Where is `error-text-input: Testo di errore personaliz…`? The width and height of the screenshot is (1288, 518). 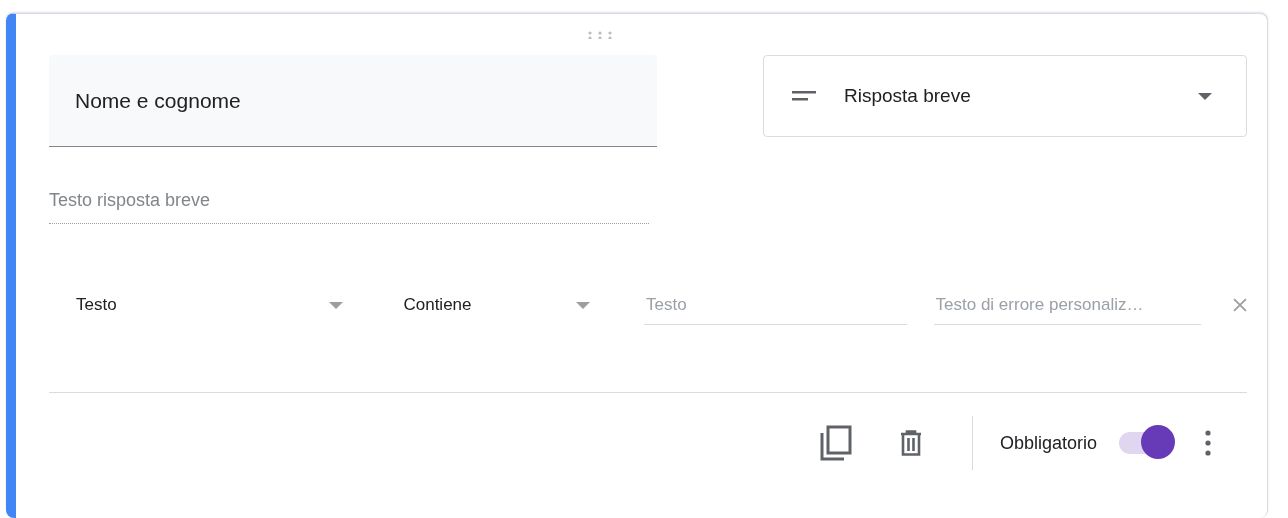 error-text-input: Testo di errore personaliz… is located at coordinates (1067, 305).